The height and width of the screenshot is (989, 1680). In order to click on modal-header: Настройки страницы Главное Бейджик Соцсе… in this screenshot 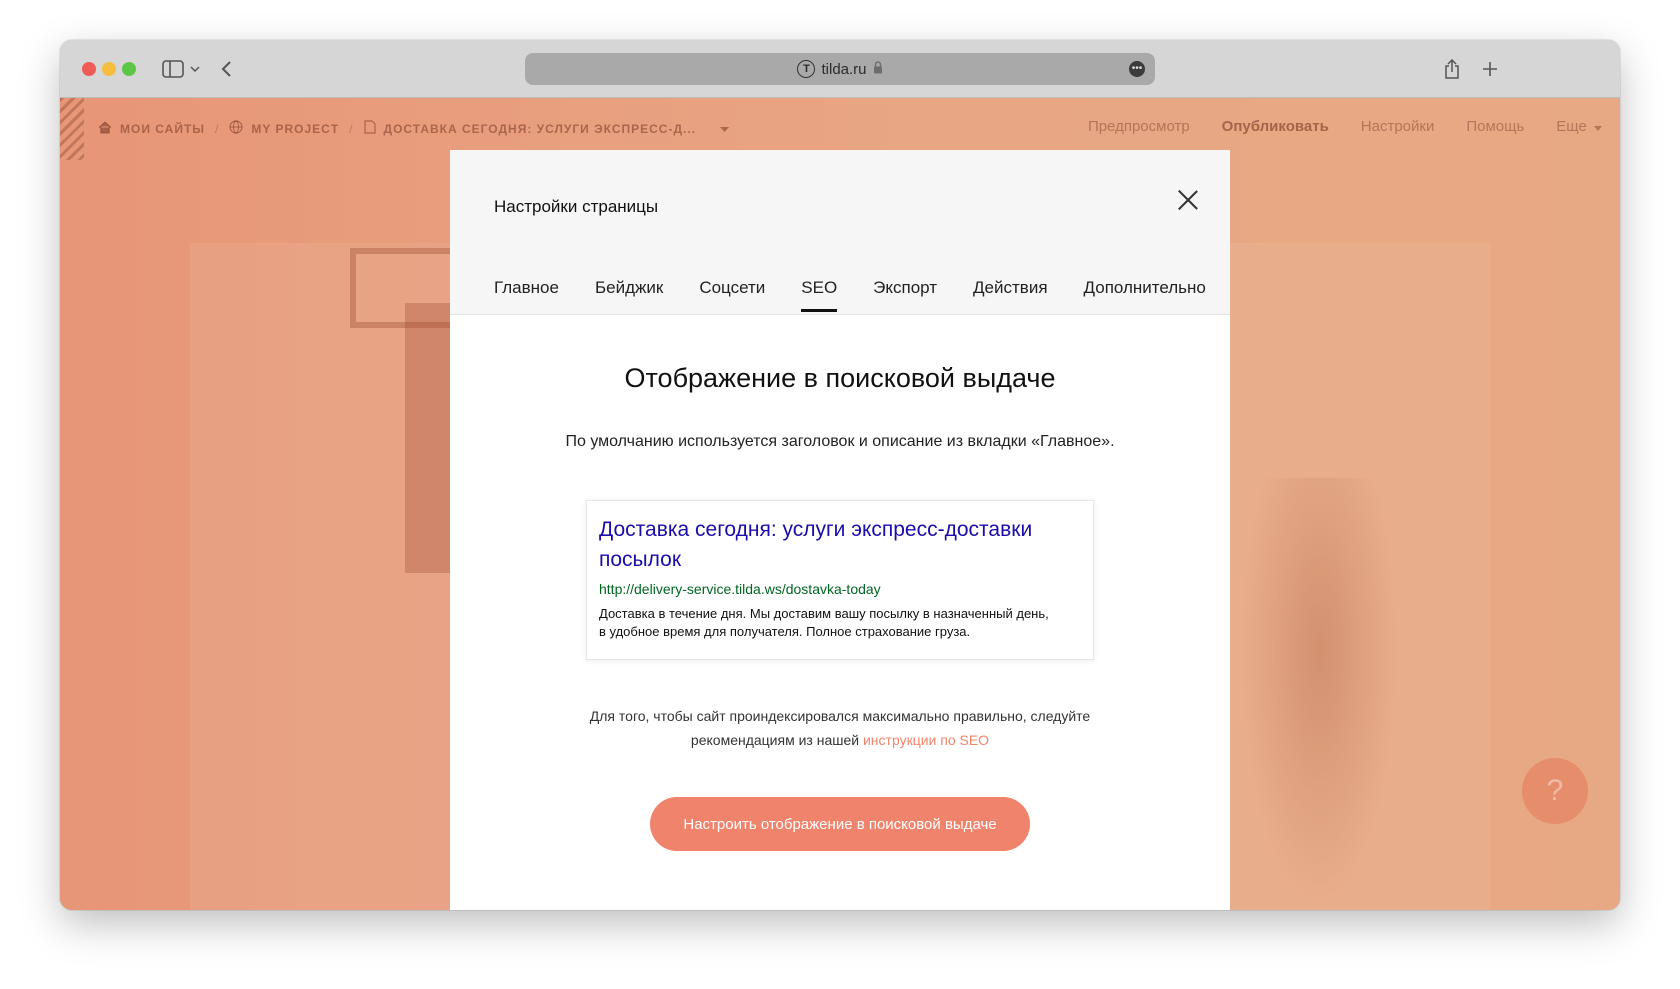, I will do `click(840, 232)`.